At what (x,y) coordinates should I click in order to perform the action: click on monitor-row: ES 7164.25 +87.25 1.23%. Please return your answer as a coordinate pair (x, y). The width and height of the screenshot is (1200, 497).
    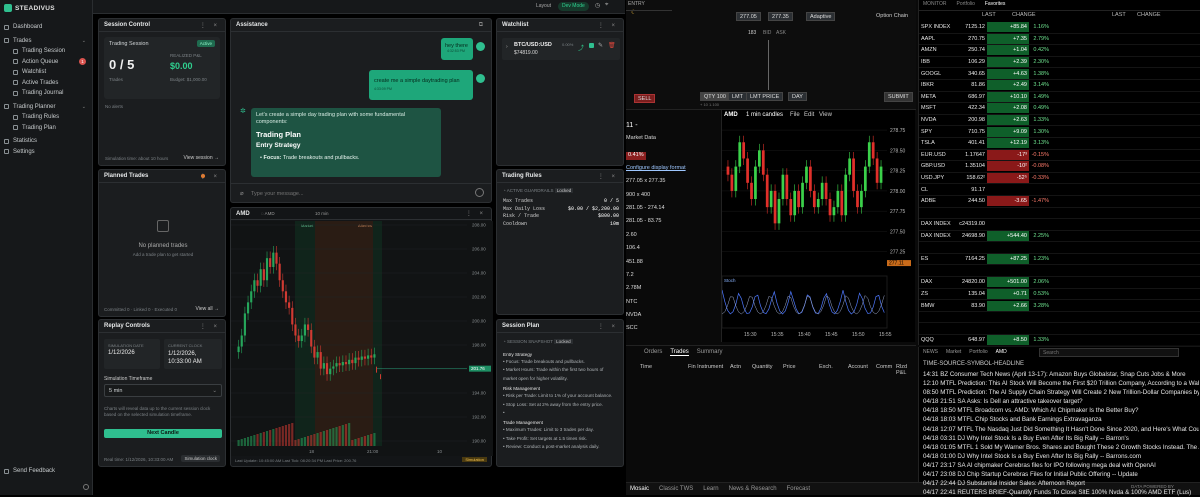
    Looking at the image, I should click on (1059, 260).